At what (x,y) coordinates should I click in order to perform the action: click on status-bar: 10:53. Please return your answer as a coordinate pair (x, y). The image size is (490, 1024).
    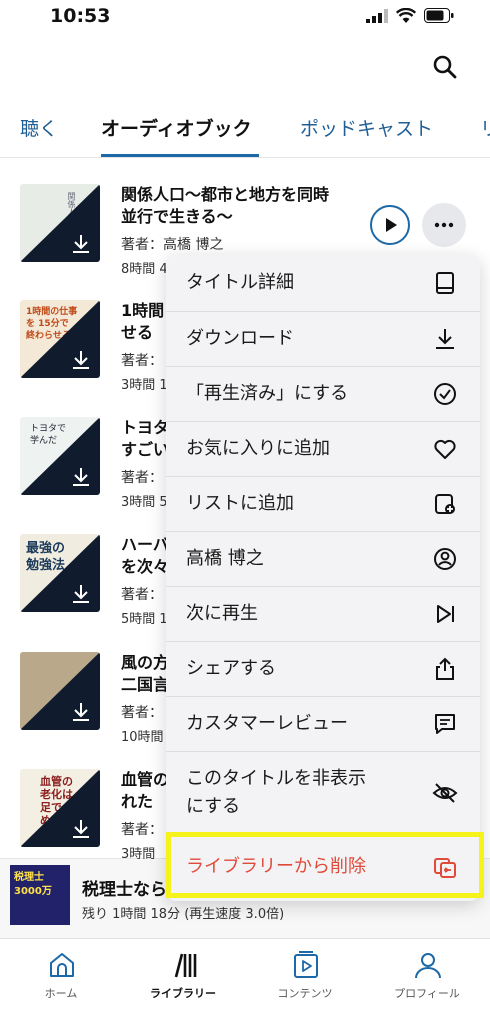
    Looking at the image, I should click on (245, 20).